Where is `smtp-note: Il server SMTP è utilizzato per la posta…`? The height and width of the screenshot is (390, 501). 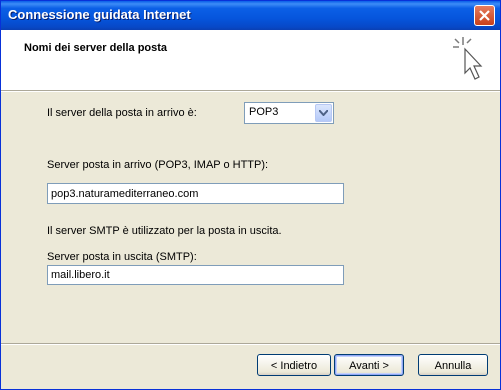 smtp-note: Il server SMTP è utilizzato per la posta… is located at coordinates (164, 231).